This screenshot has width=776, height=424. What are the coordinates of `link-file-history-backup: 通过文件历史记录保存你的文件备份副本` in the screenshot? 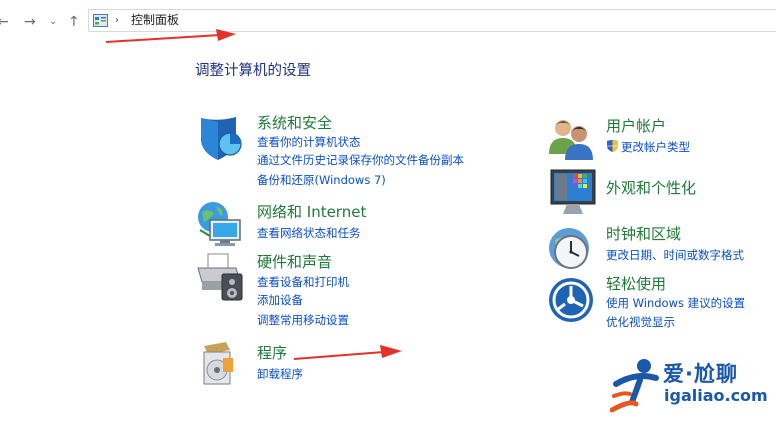 It's located at (360, 160).